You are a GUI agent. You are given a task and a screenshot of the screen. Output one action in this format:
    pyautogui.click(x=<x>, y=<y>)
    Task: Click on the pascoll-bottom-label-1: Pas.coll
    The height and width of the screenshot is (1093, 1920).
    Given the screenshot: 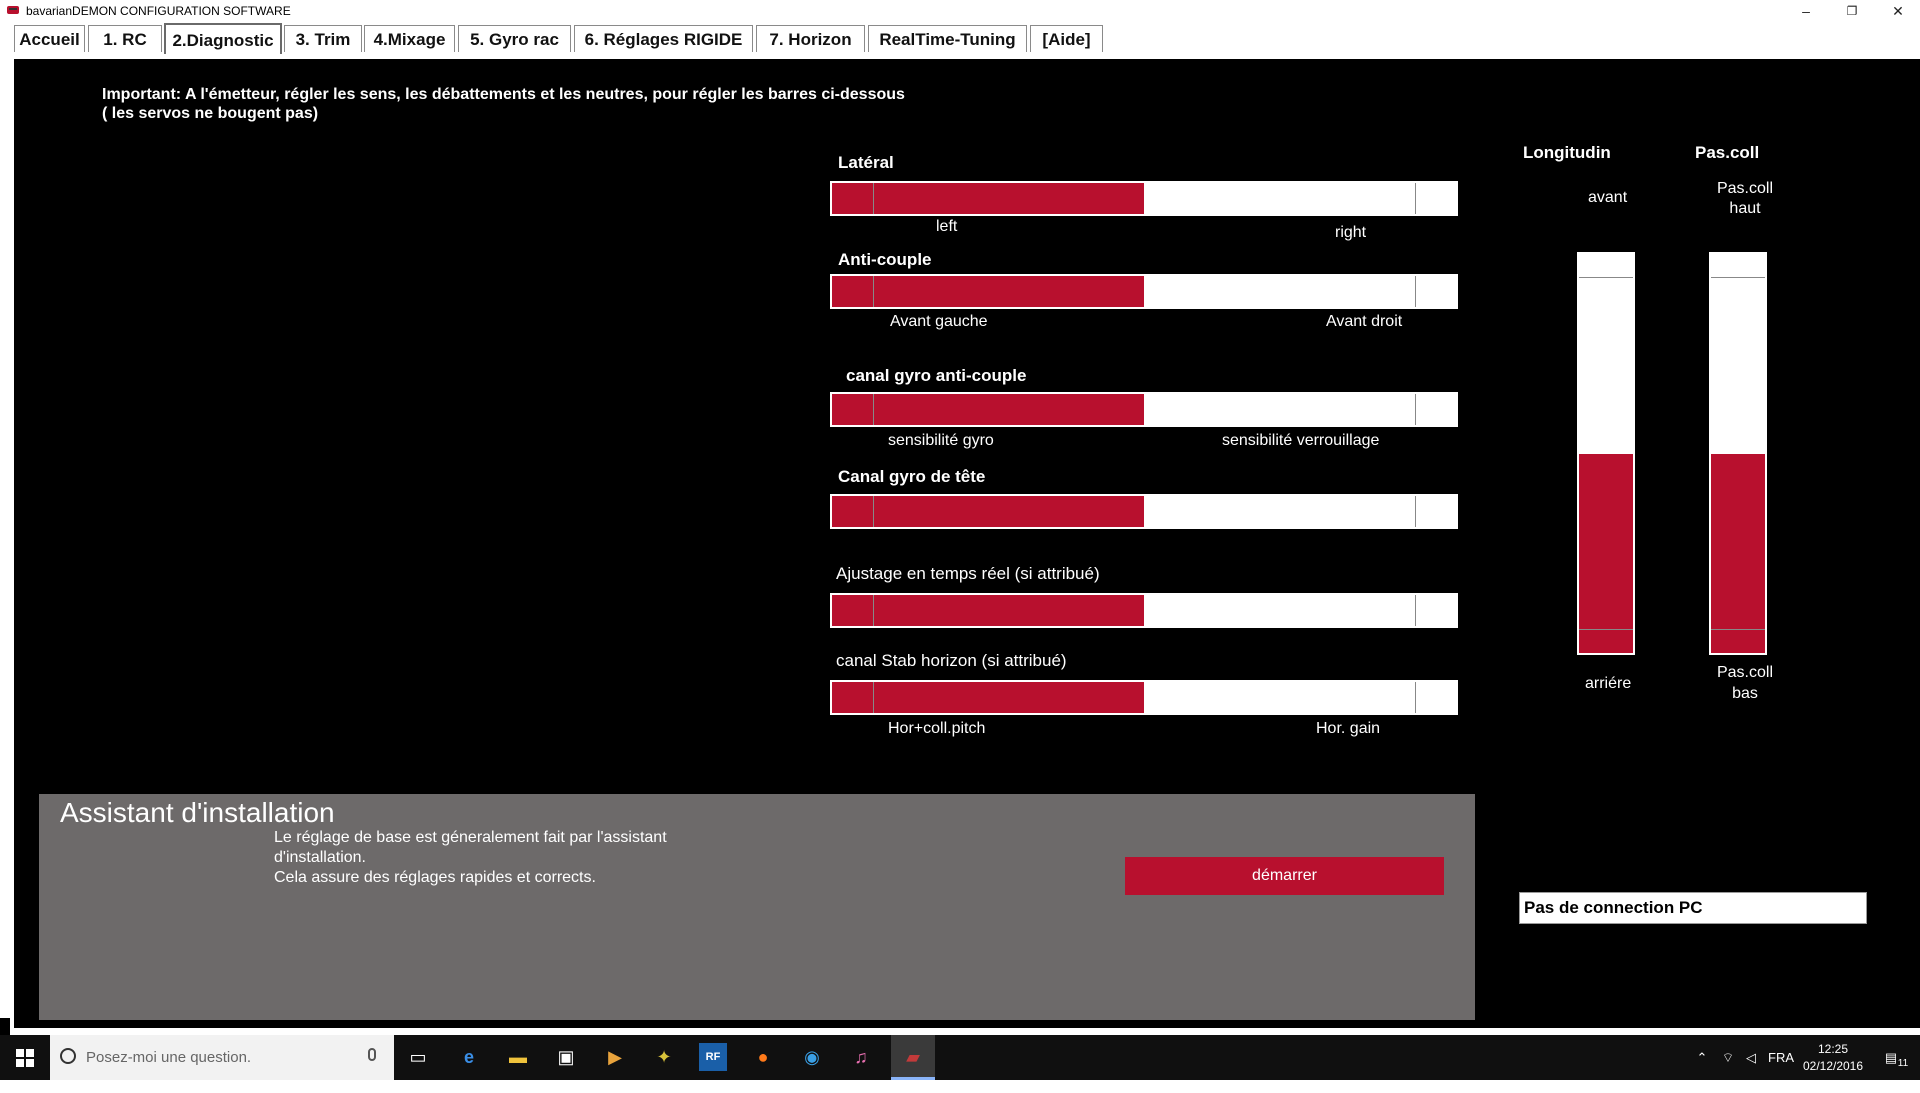 What is the action you would take?
    pyautogui.click(x=1745, y=672)
    